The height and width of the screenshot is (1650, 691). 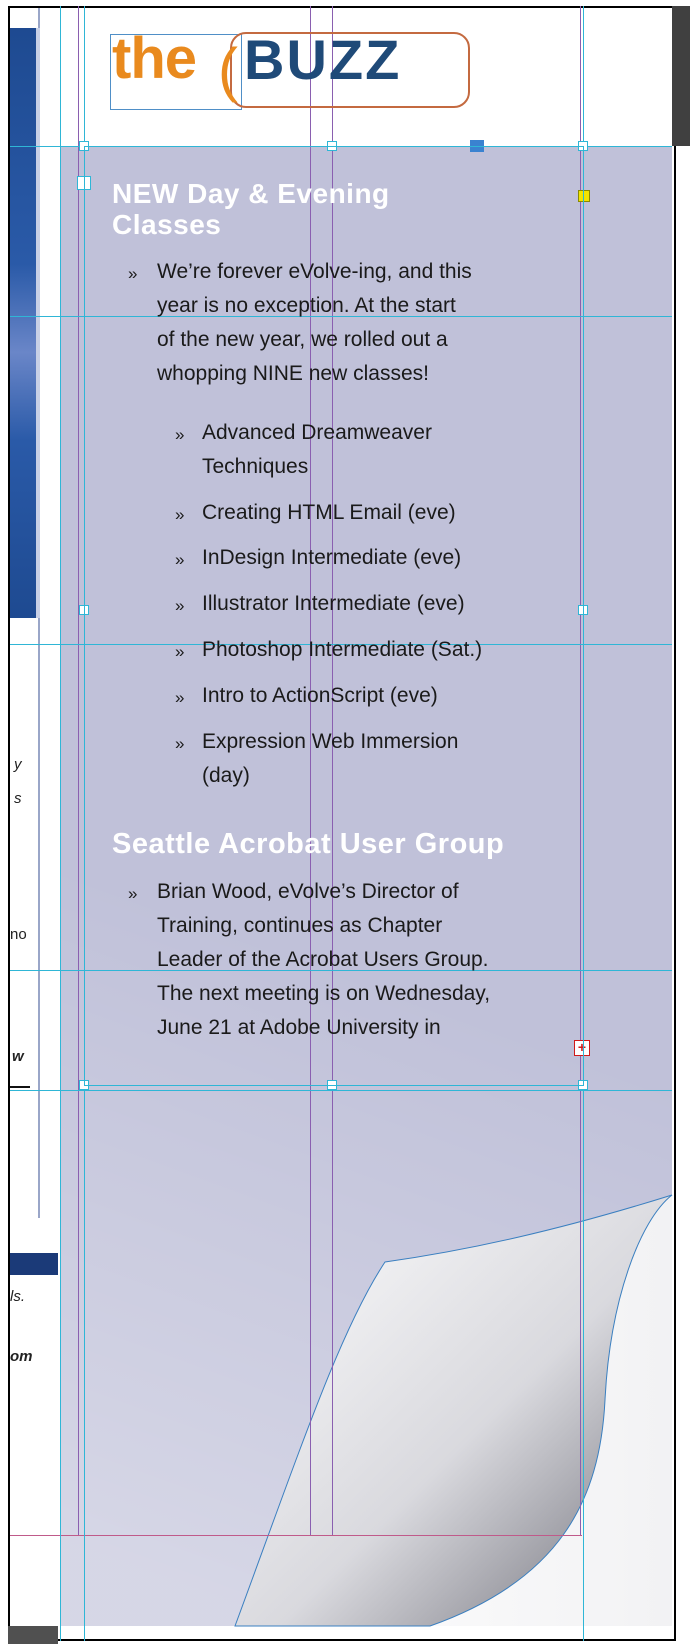 I want to click on class-item-line: Illustrator Intermediate (eve), so click(x=333, y=603).